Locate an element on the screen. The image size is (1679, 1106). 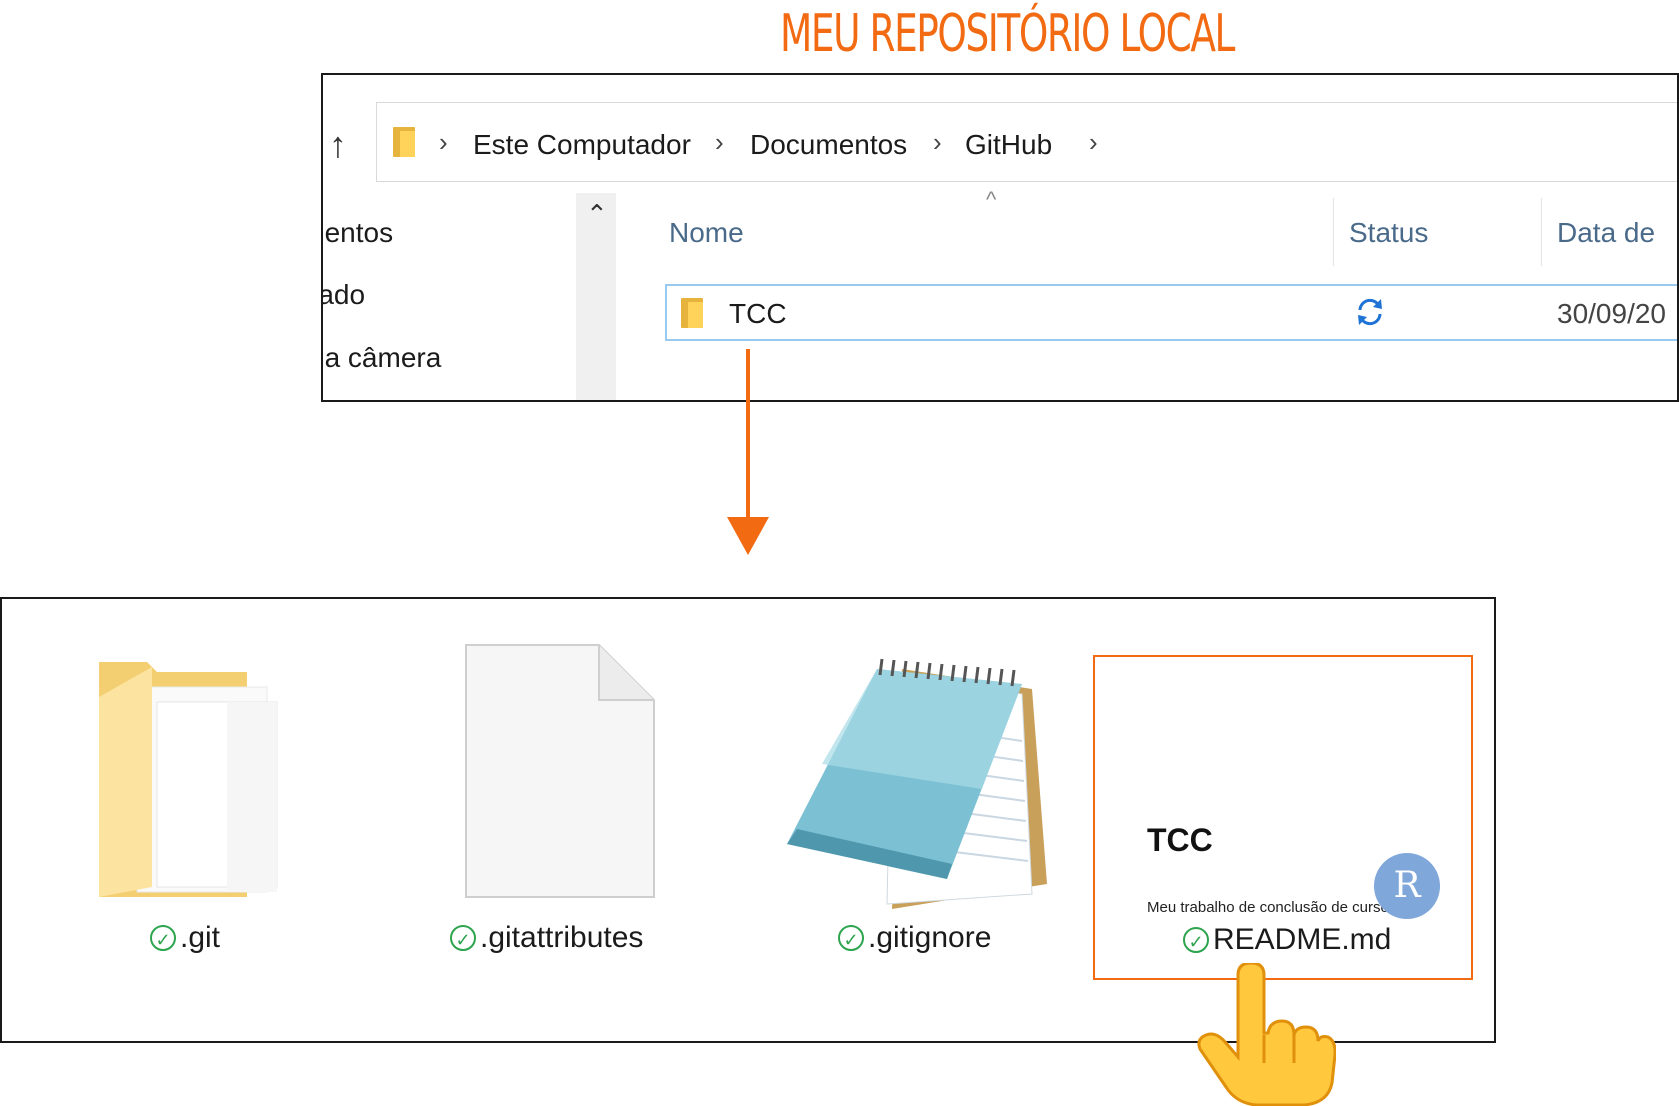
breadcrumb-item: Documentos is located at coordinates (828, 145).